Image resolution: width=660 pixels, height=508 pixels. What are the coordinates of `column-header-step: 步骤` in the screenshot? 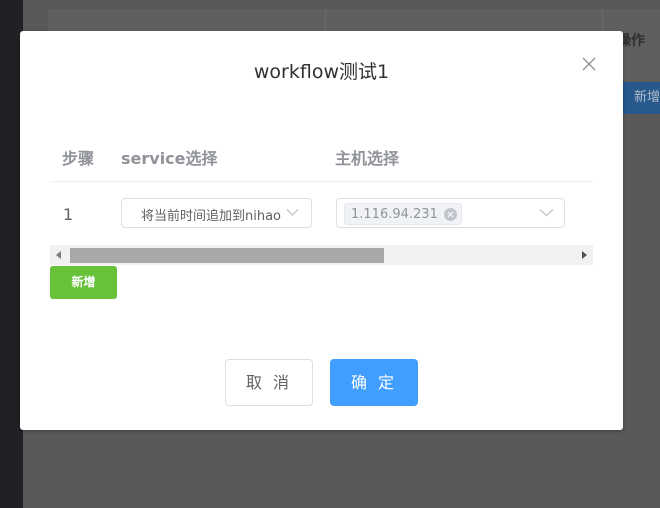 It's located at (78, 158).